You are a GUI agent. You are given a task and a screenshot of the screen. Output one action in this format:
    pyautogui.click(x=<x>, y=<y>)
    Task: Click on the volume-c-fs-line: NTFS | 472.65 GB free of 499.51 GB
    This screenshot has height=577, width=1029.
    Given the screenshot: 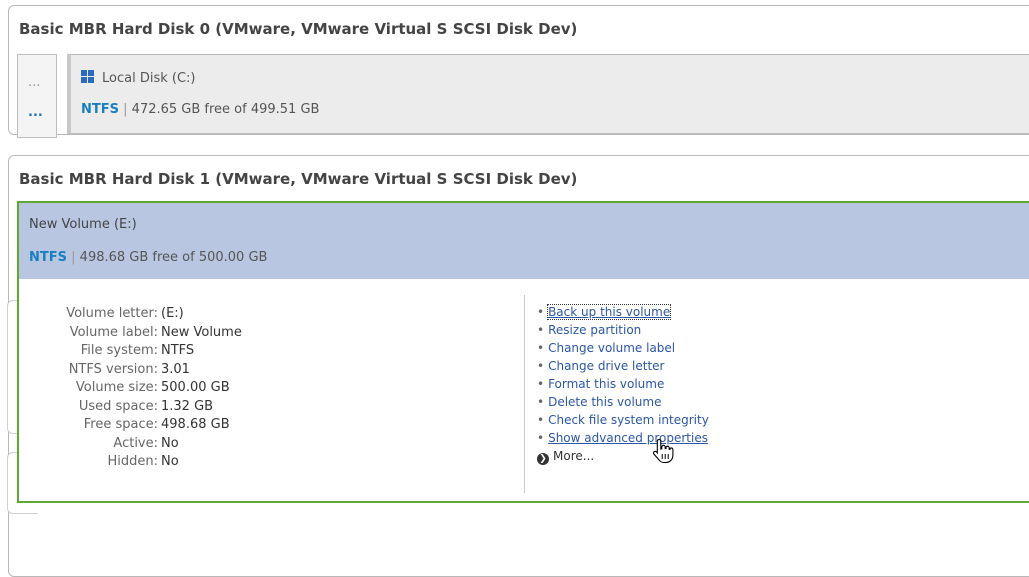 What is the action you would take?
    pyautogui.click(x=200, y=109)
    